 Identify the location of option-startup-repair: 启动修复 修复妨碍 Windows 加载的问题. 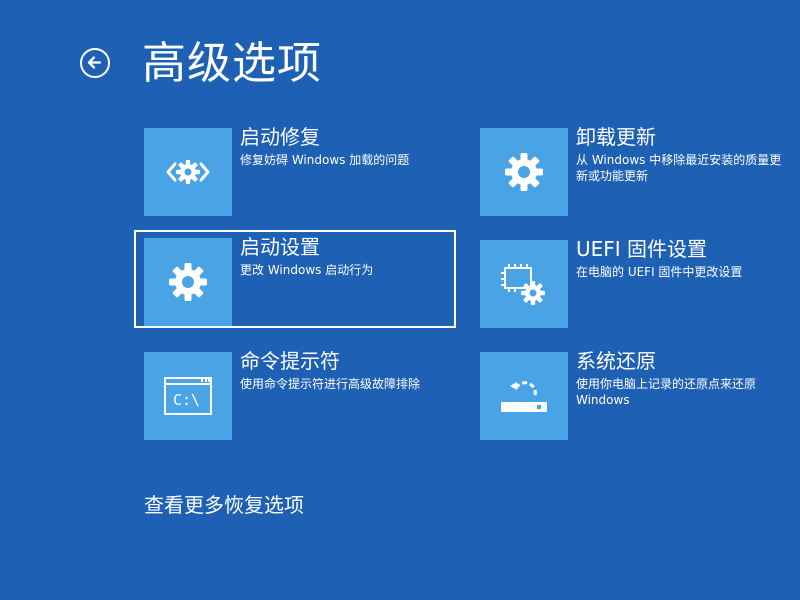
(297, 175).